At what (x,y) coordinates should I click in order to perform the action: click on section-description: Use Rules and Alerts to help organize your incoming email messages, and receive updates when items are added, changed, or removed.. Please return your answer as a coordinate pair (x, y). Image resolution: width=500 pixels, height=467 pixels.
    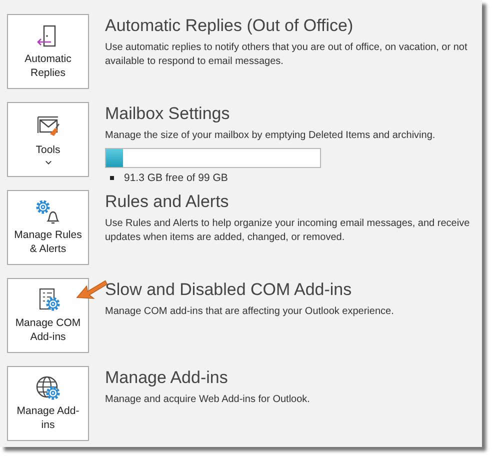
    Looking at the image, I should click on (288, 231).